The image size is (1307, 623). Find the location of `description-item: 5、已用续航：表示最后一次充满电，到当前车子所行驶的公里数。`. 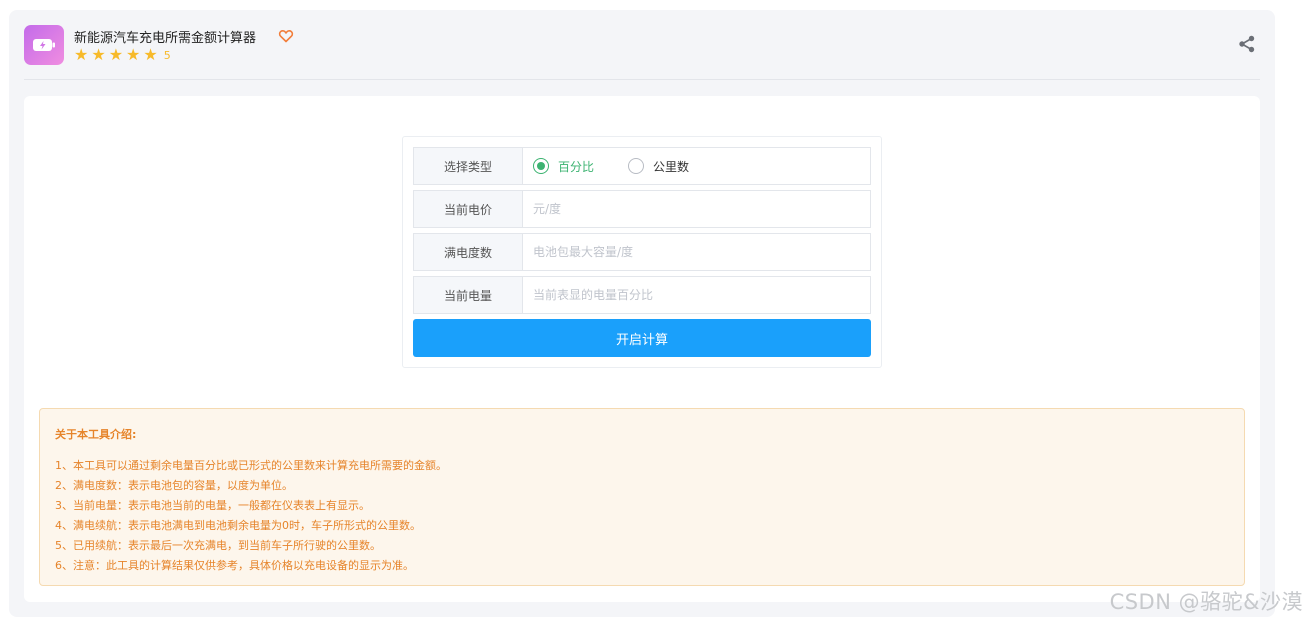

description-item: 5、已用续航：表示最后一次充满电，到当前车子所行驶的公里数。 is located at coordinates (218, 545).